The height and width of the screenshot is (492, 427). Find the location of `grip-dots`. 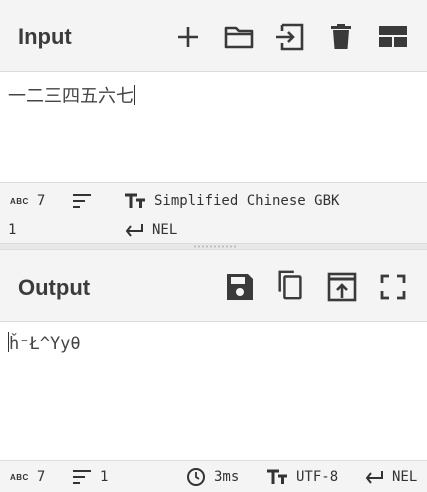

grip-dots is located at coordinates (215, 246).